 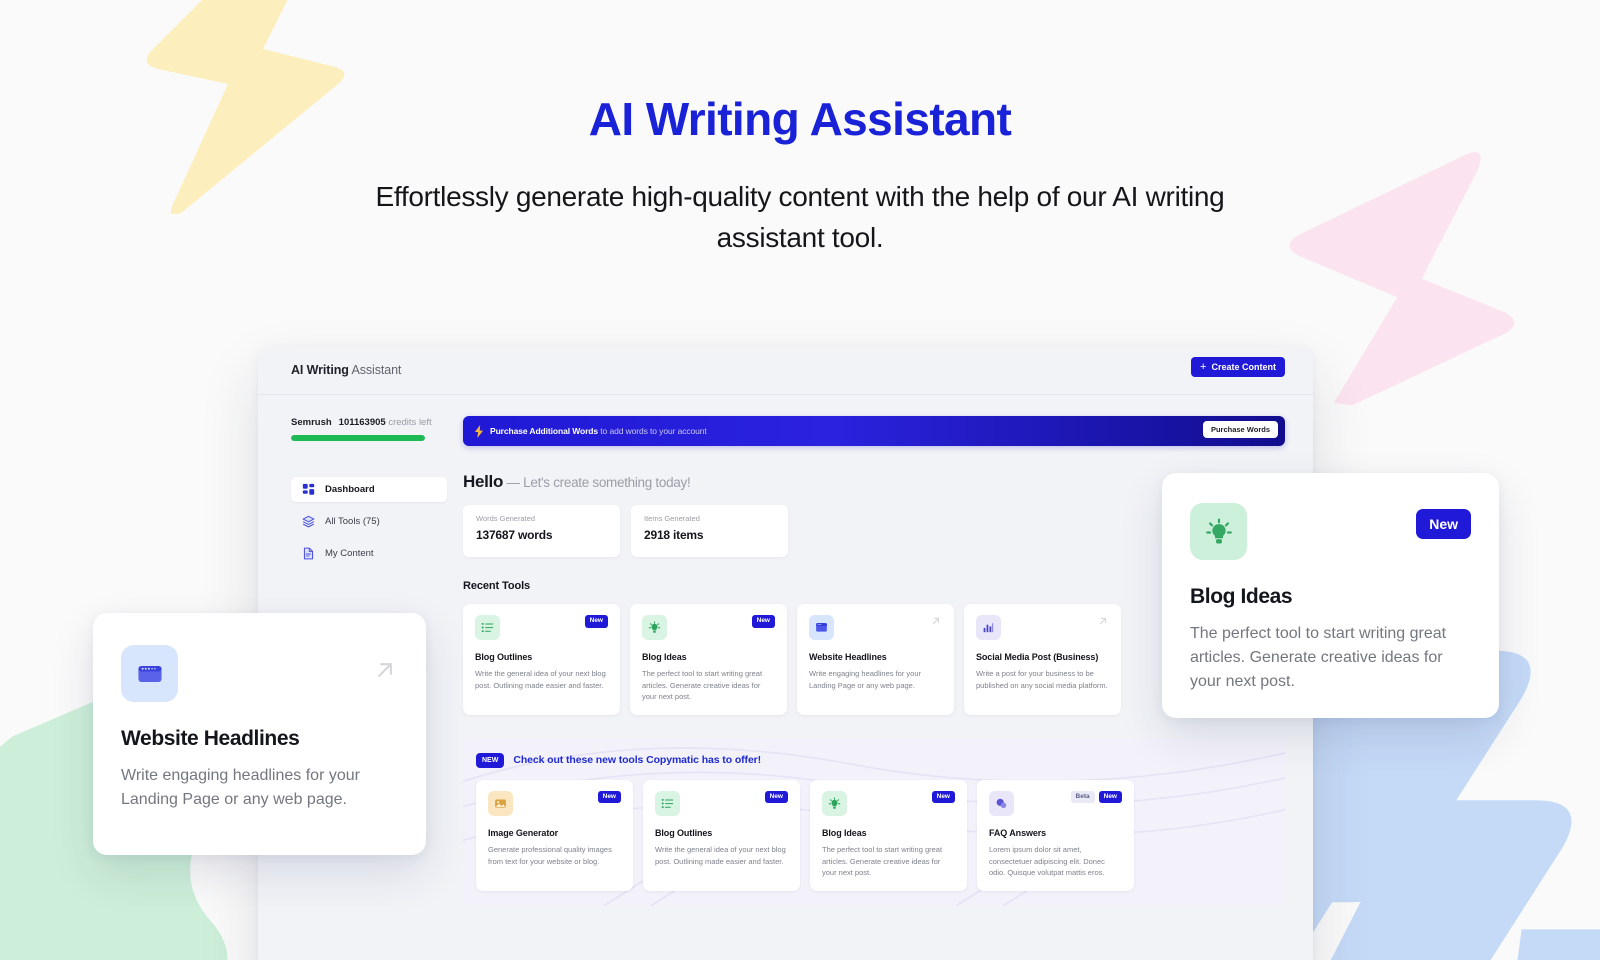 What do you see at coordinates (320, 370) in the screenshot?
I see `brand-bold: AI Writing` at bounding box center [320, 370].